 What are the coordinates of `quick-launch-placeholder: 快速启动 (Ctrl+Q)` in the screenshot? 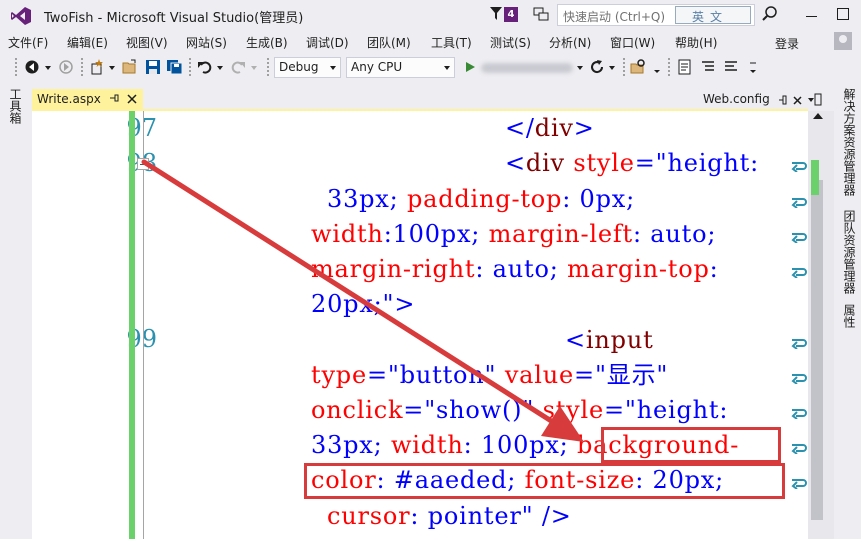 It's located at (614, 17).